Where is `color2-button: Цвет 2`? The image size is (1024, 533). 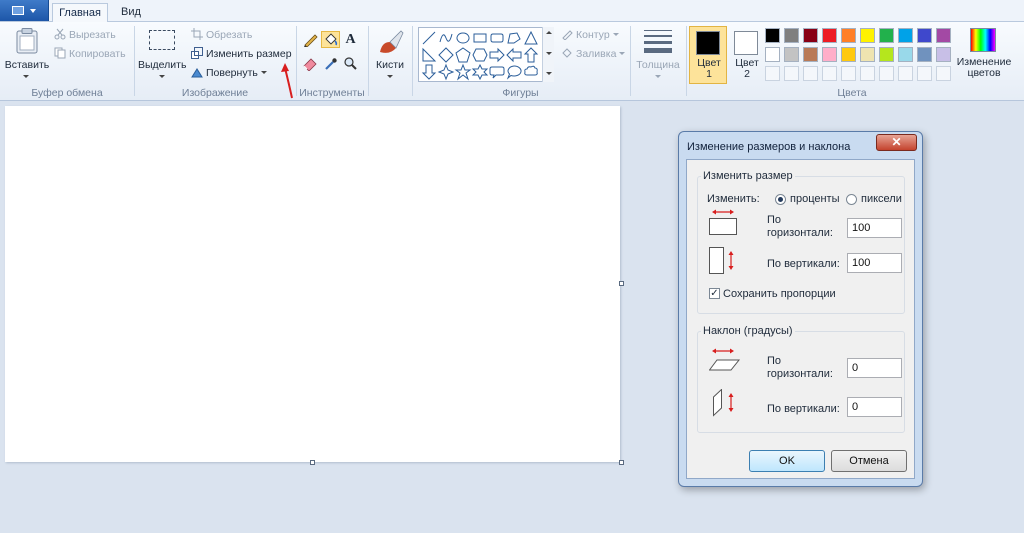
color2-button: Цвет 2 is located at coordinates (746, 55).